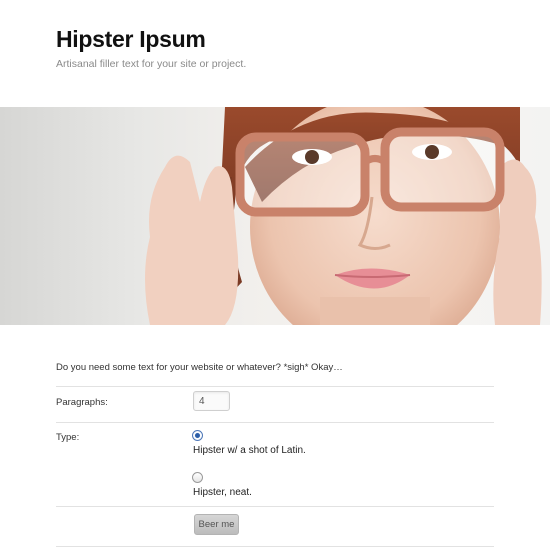 This screenshot has width=550, height=549. What do you see at coordinates (131, 39) in the screenshot?
I see `site-title: Hipster Ipsum` at bounding box center [131, 39].